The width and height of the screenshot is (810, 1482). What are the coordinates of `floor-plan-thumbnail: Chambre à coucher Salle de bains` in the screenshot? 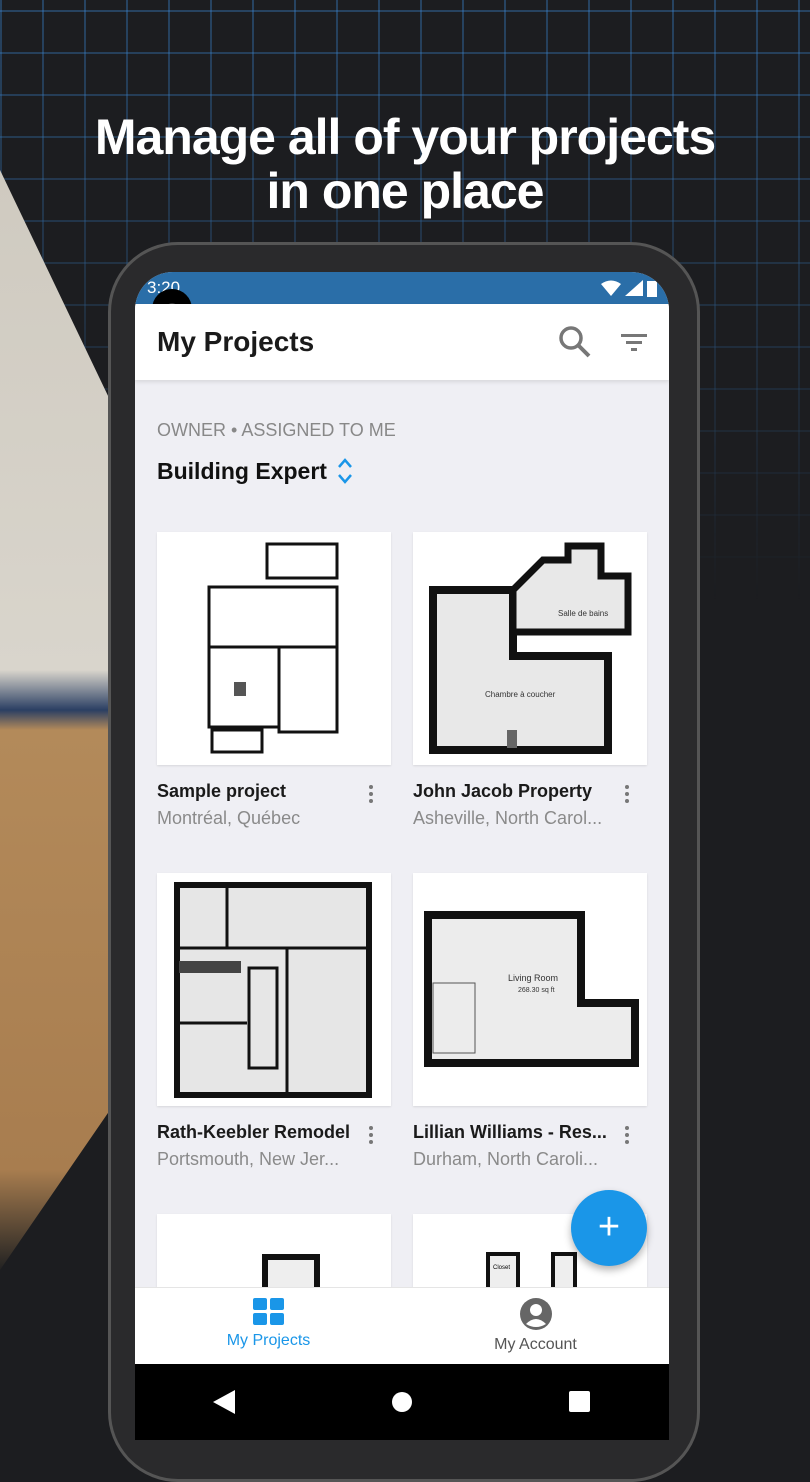 It's located at (530, 648).